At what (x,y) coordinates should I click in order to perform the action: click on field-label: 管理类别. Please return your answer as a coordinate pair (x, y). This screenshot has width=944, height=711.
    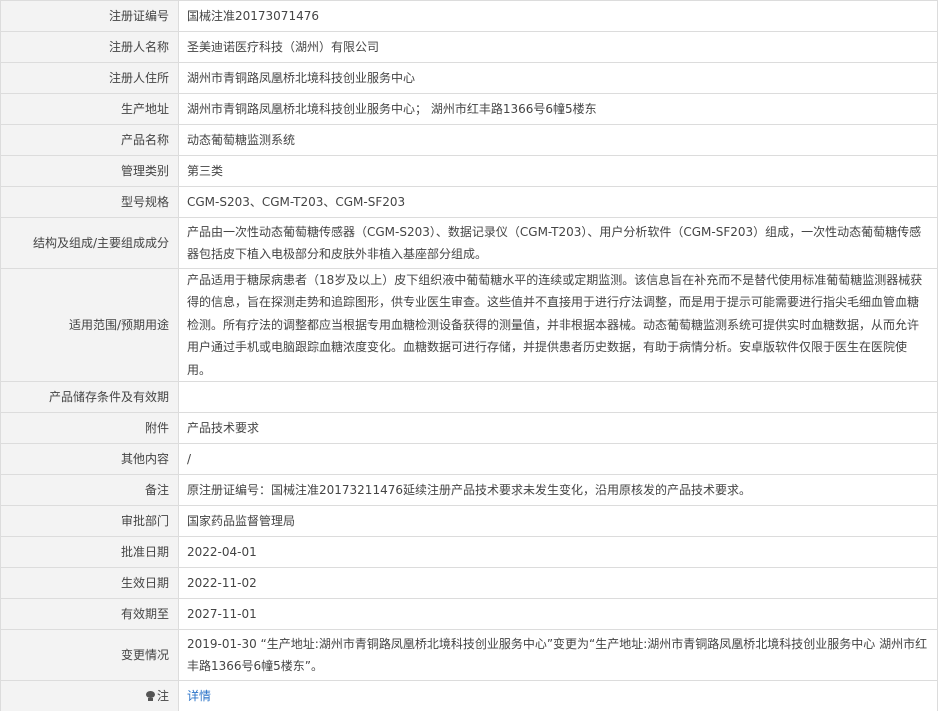
    Looking at the image, I should click on (89, 171).